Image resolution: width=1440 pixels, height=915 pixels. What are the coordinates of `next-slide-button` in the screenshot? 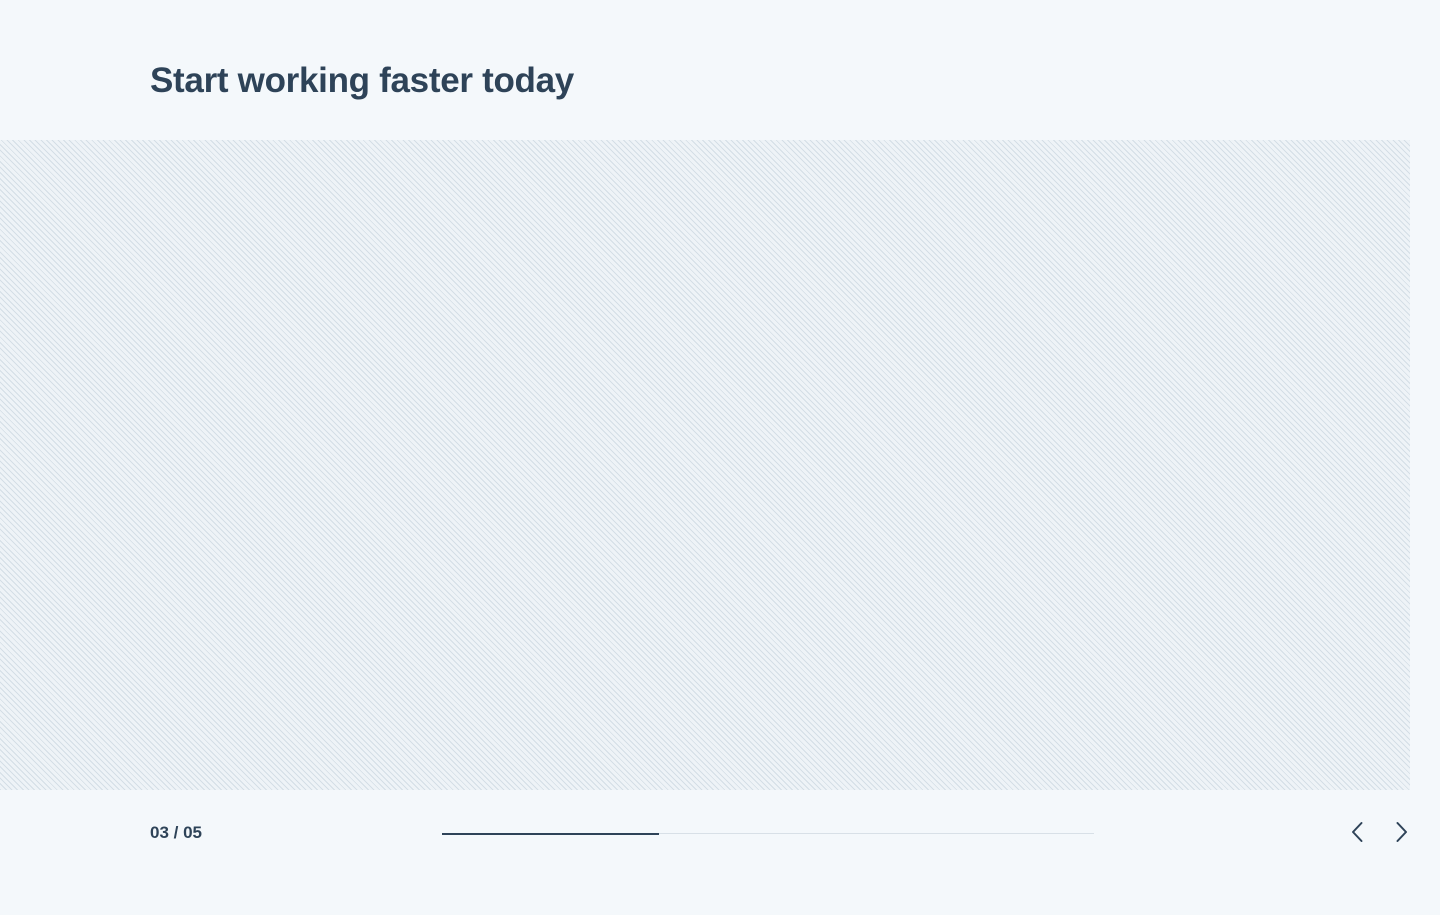 It's located at (1401, 832).